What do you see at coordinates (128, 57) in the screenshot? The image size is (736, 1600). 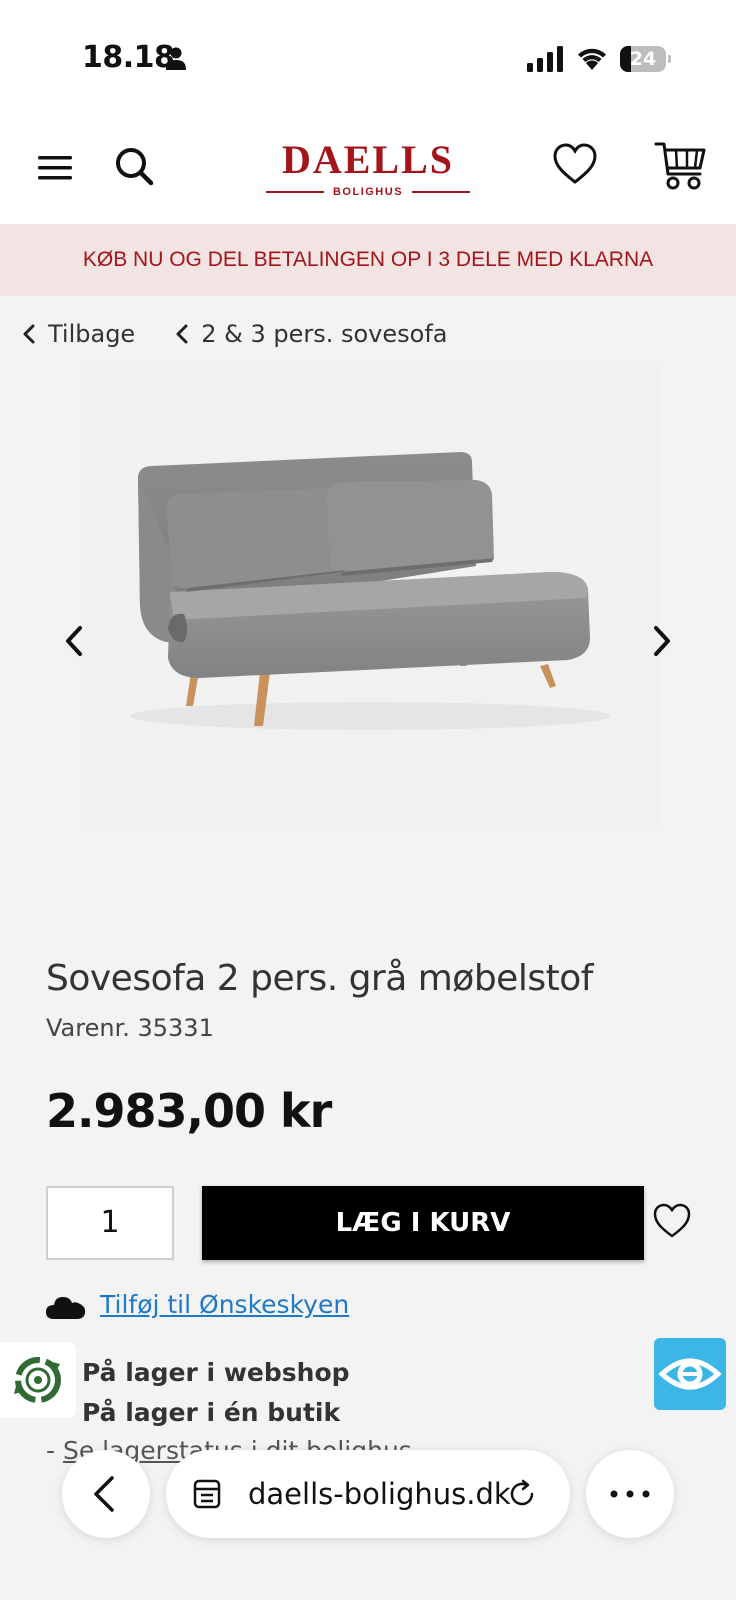 I see `clock: 18.18` at bounding box center [128, 57].